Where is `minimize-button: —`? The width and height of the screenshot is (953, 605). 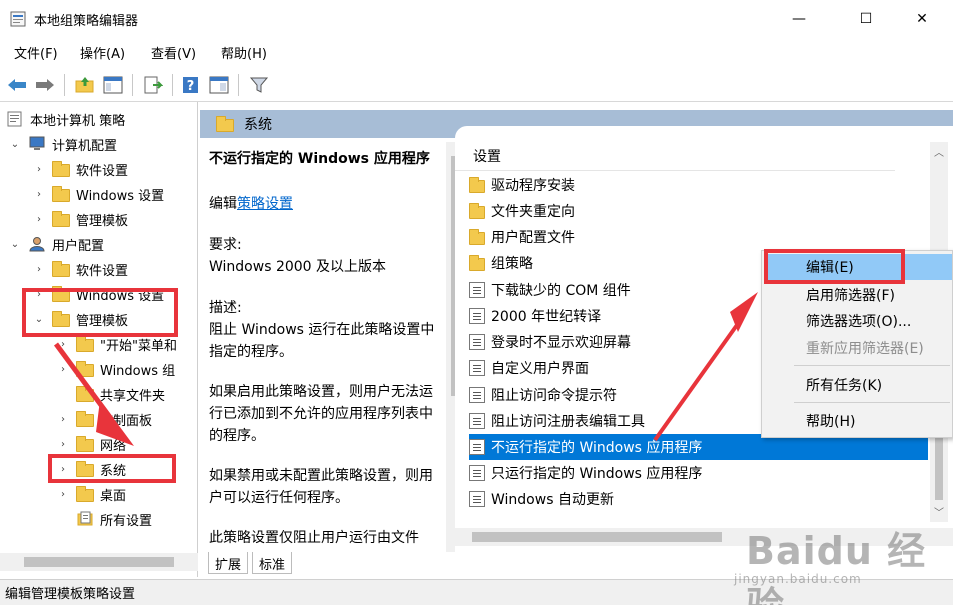 minimize-button: — is located at coordinates (799, 19).